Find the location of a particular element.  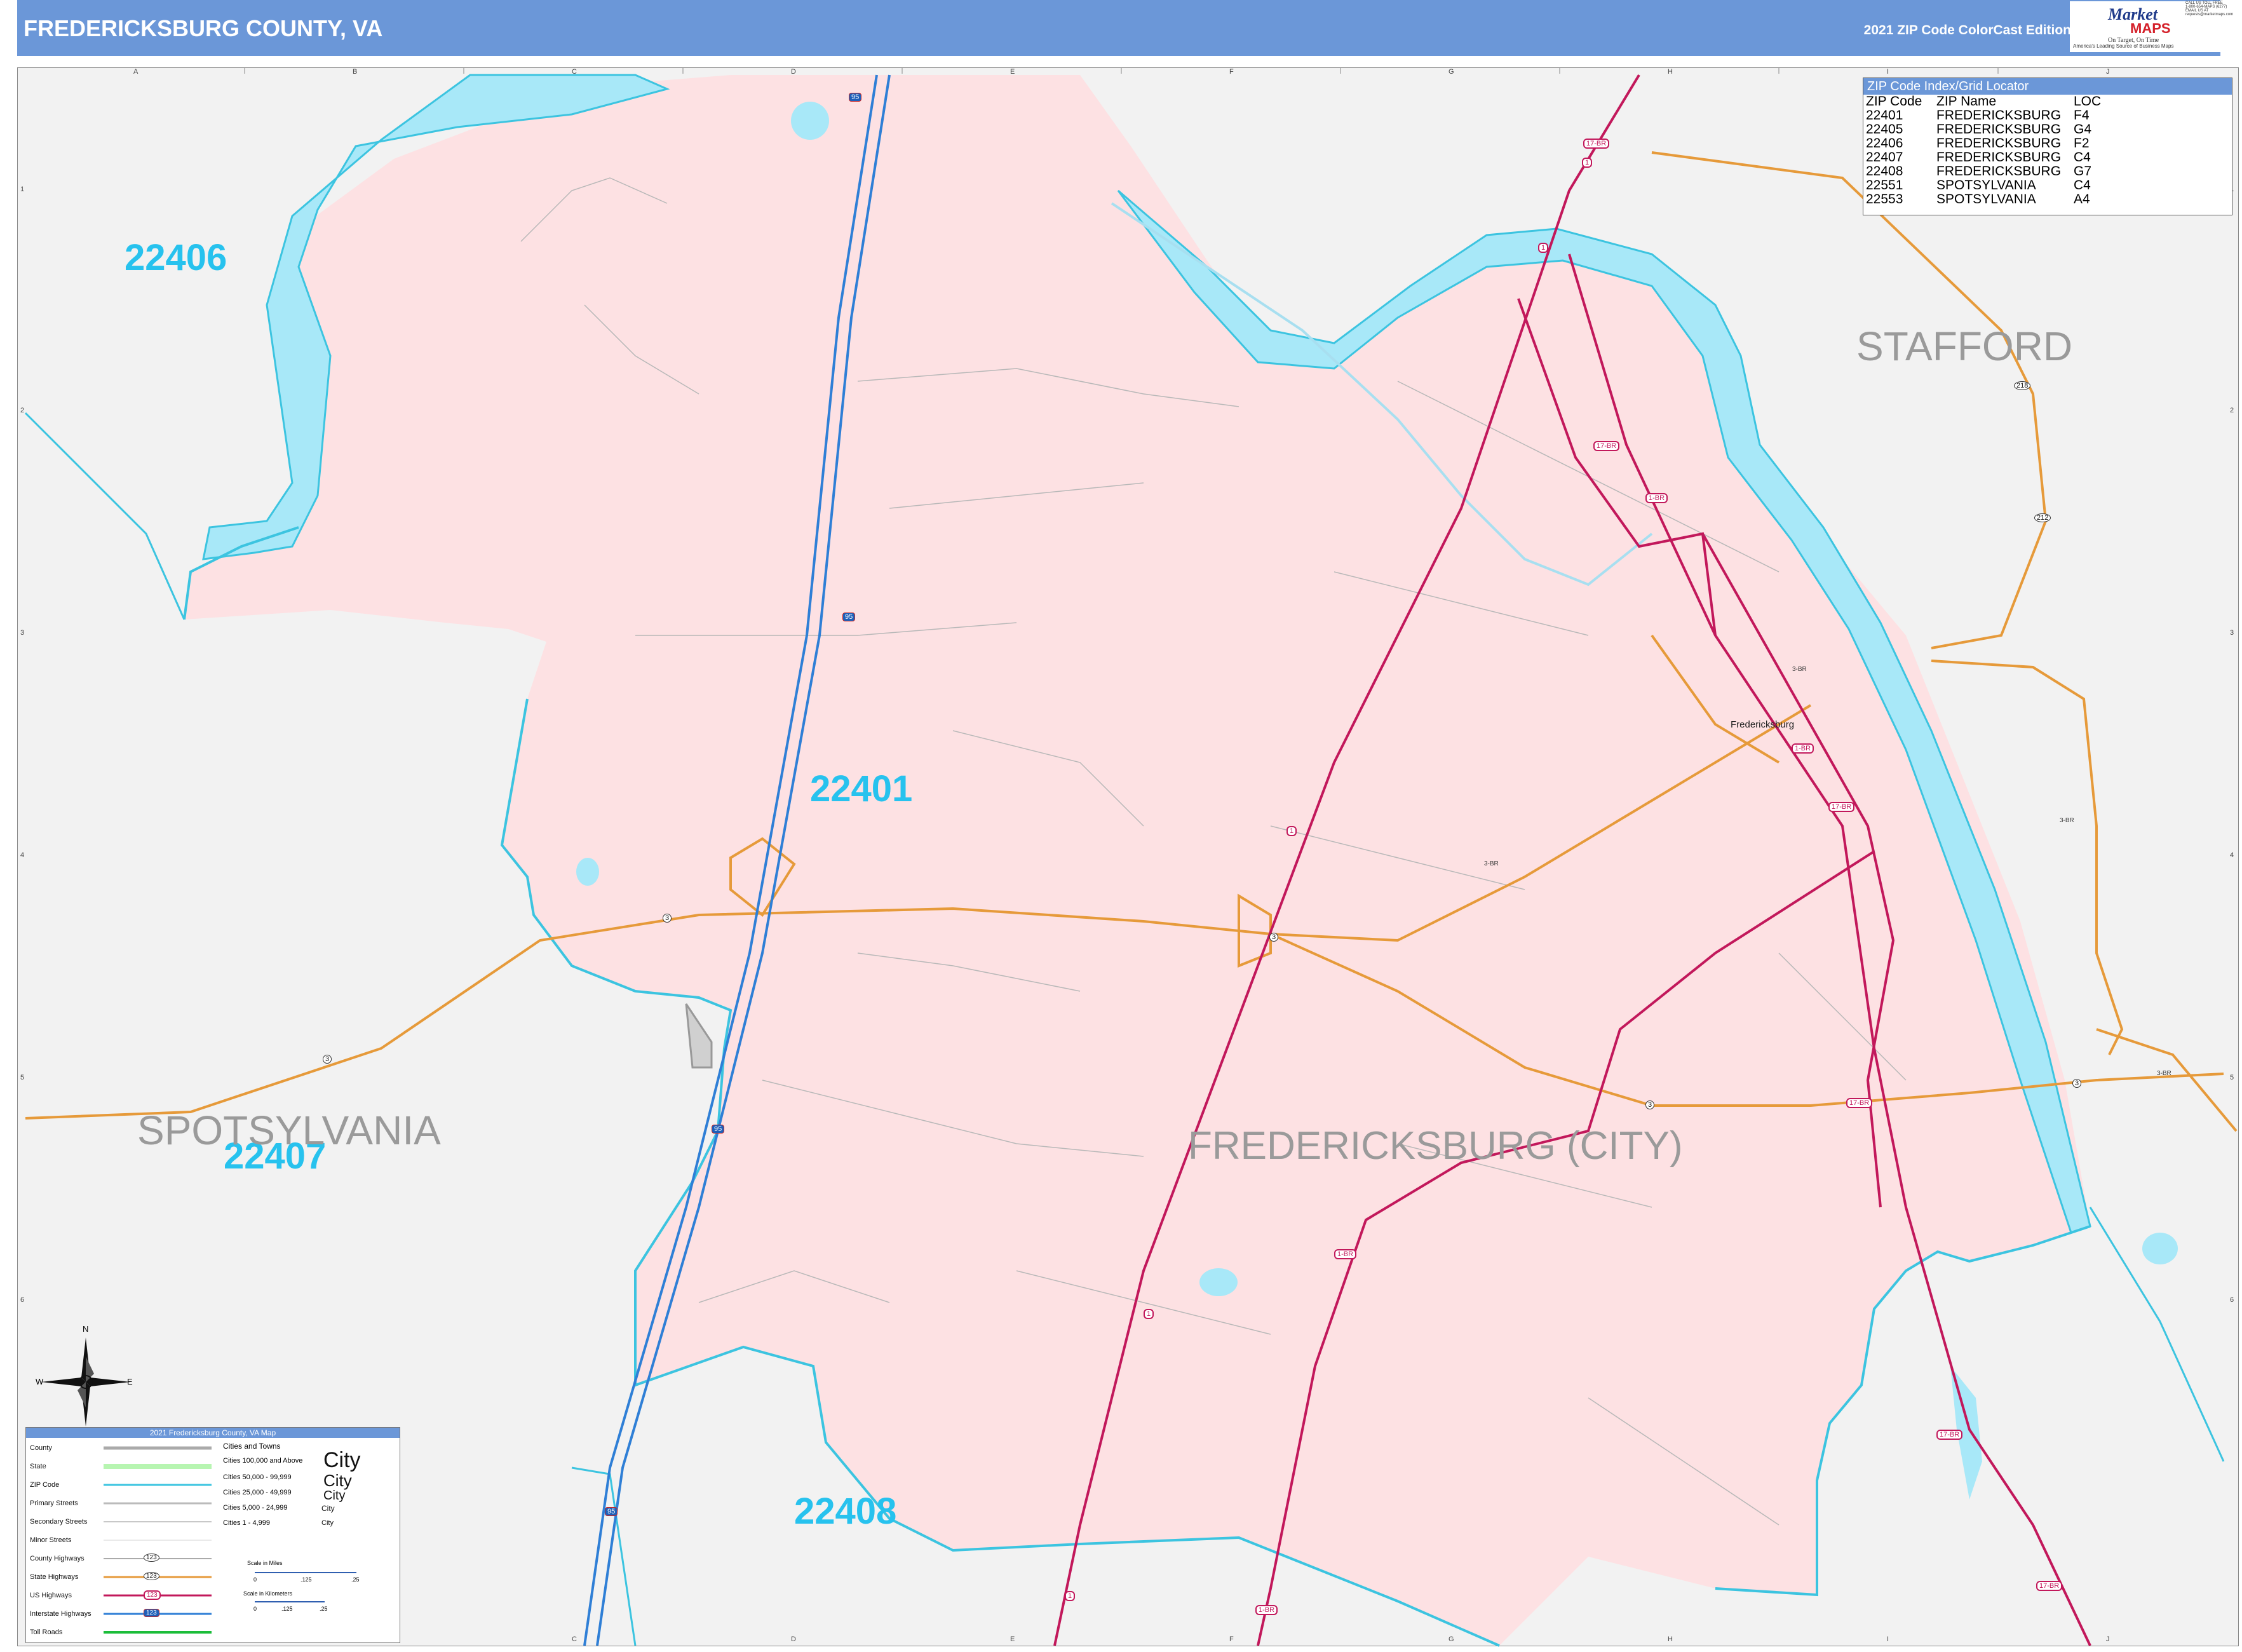

scale-miles-title: Scale in Miles is located at coordinates (265, 1563).